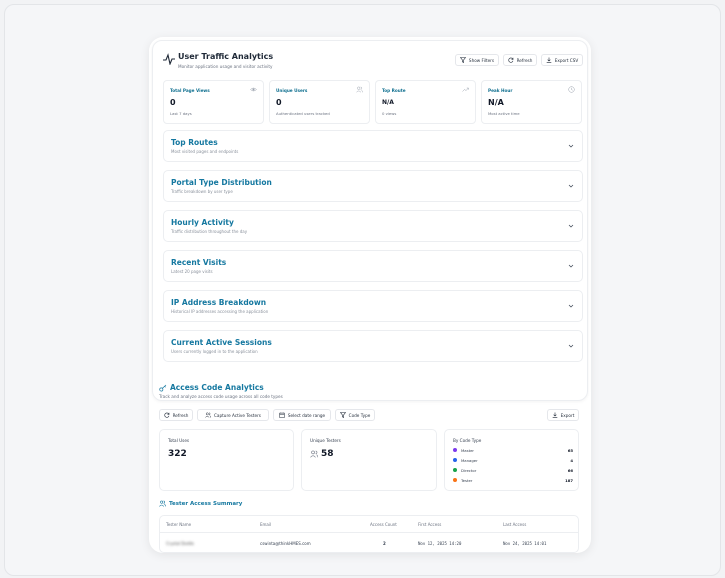 The width and height of the screenshot is (725, 578). I want to click on accordion-title: Recent Visits, so click(199, 262).